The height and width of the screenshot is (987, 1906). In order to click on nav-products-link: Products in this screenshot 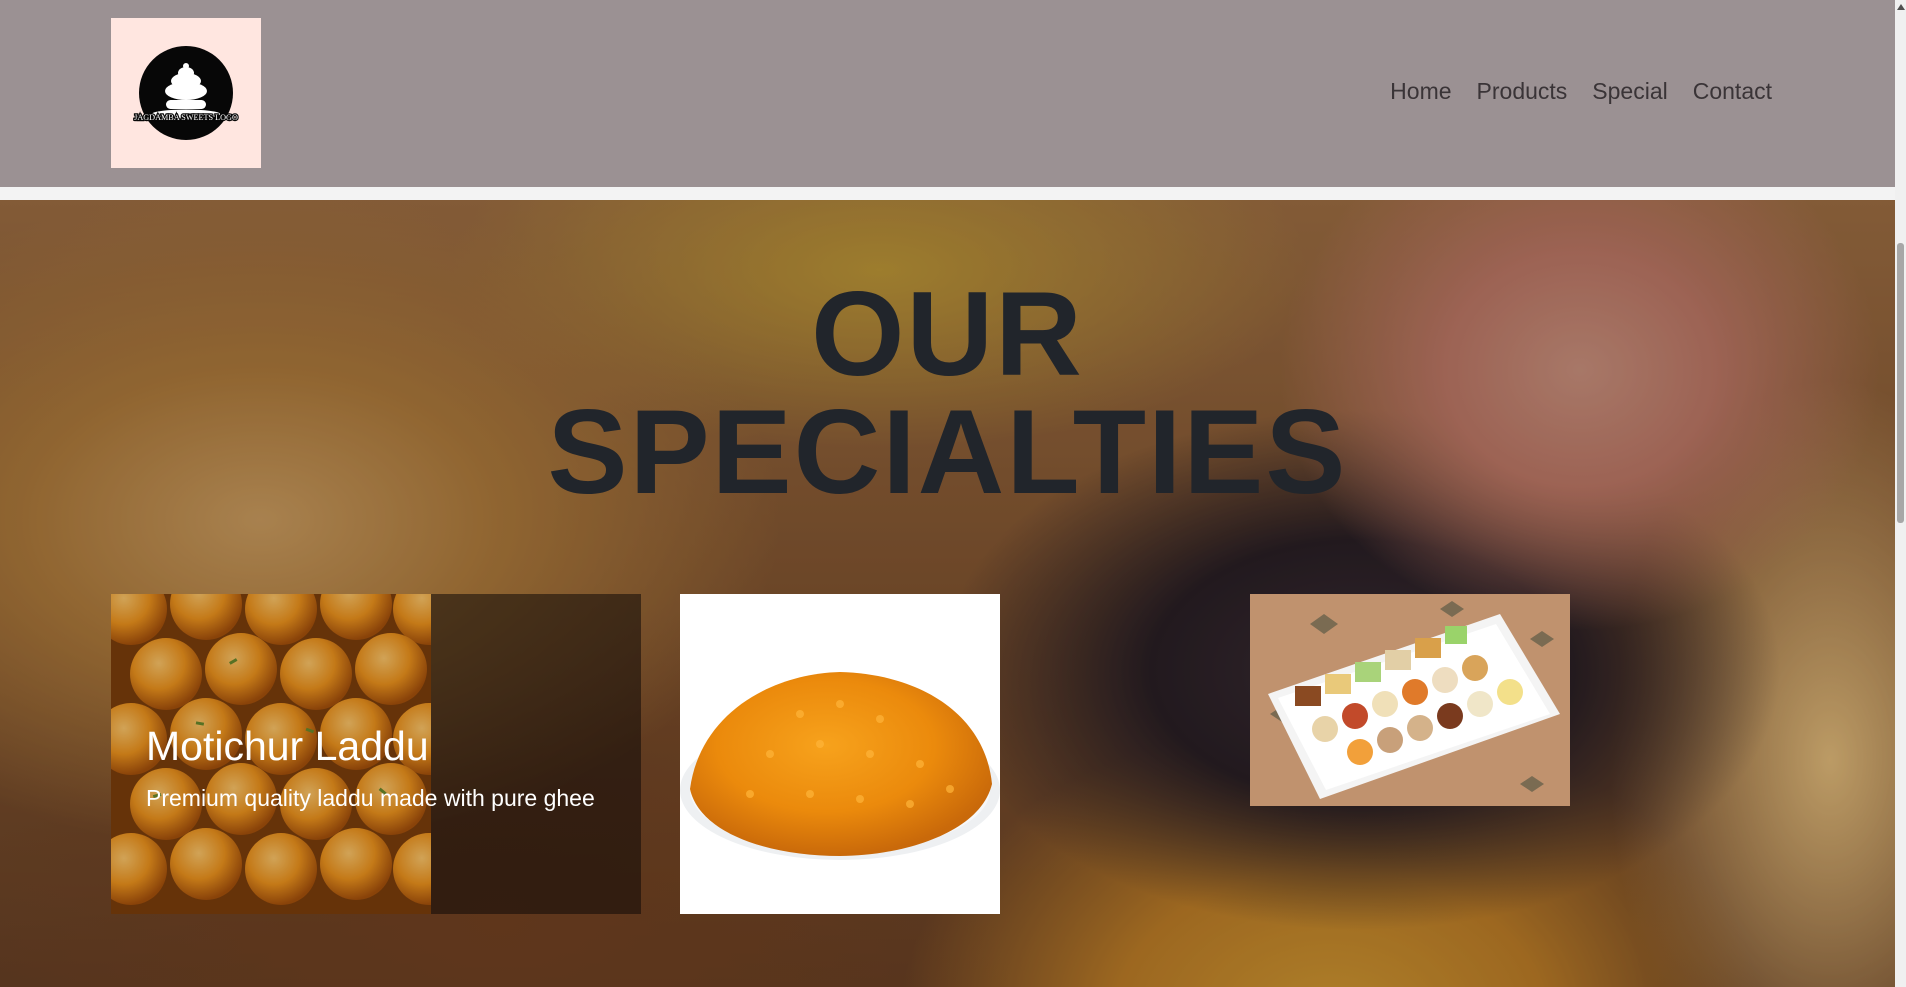, I will do `click(1522, 91)`.